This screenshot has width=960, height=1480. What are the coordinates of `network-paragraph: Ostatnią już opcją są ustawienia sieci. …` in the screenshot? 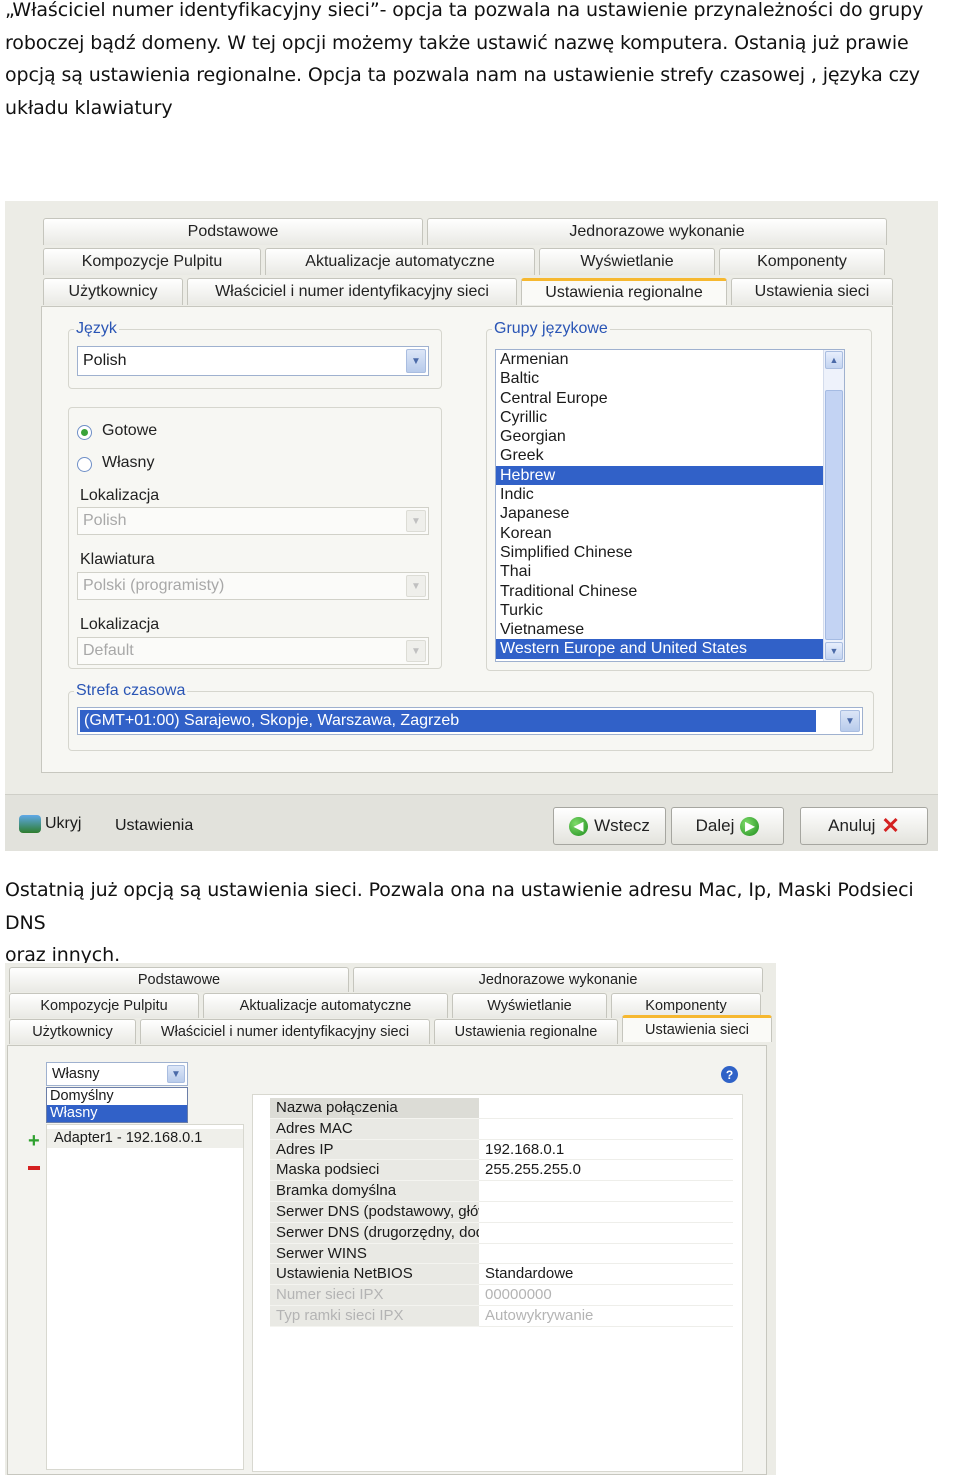 It's located at (482, 923).